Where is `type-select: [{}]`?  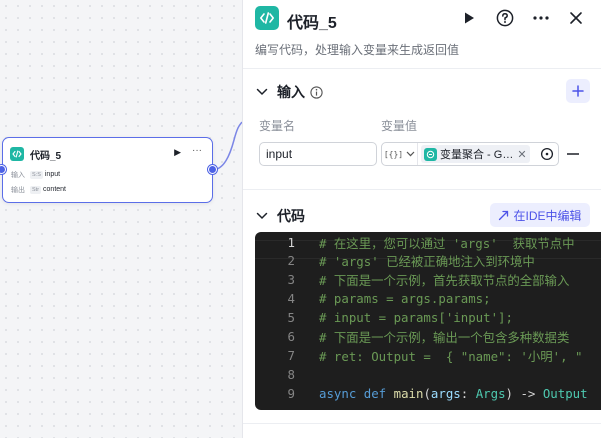
type-select: [{}] is located at coordinates (400, 154).